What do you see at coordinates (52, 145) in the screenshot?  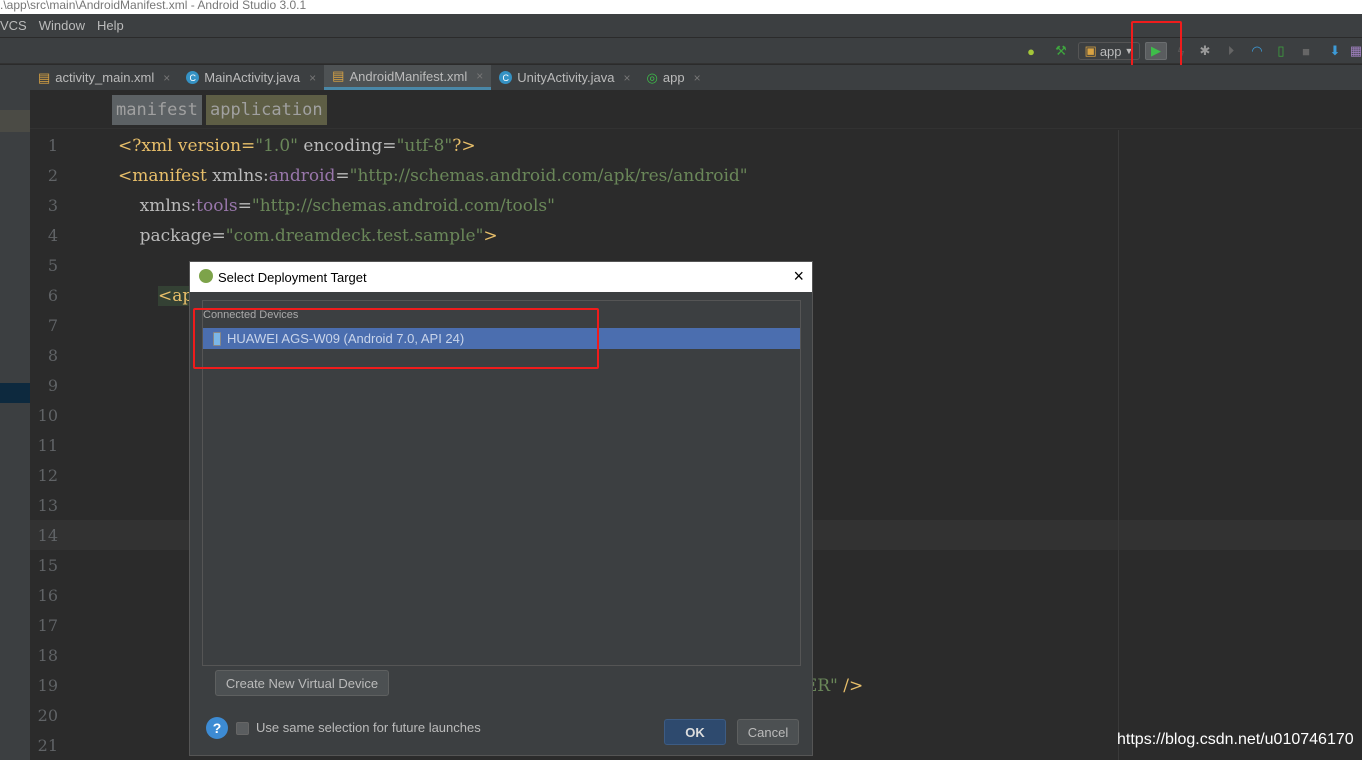 I see `line-number: 1` at bounding box center [52, 145].